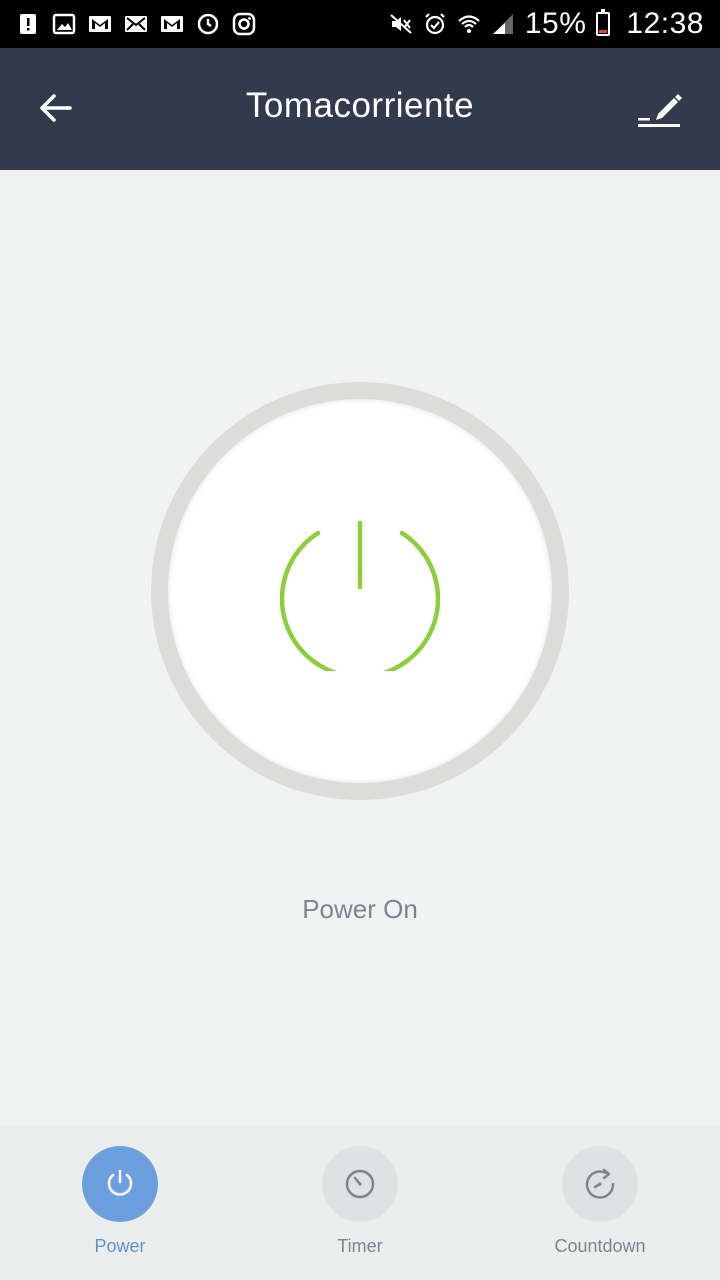 Image resolution: width=720 pixels, height=1280 pixels. I want to click on mail-icon, so click(136, 24).